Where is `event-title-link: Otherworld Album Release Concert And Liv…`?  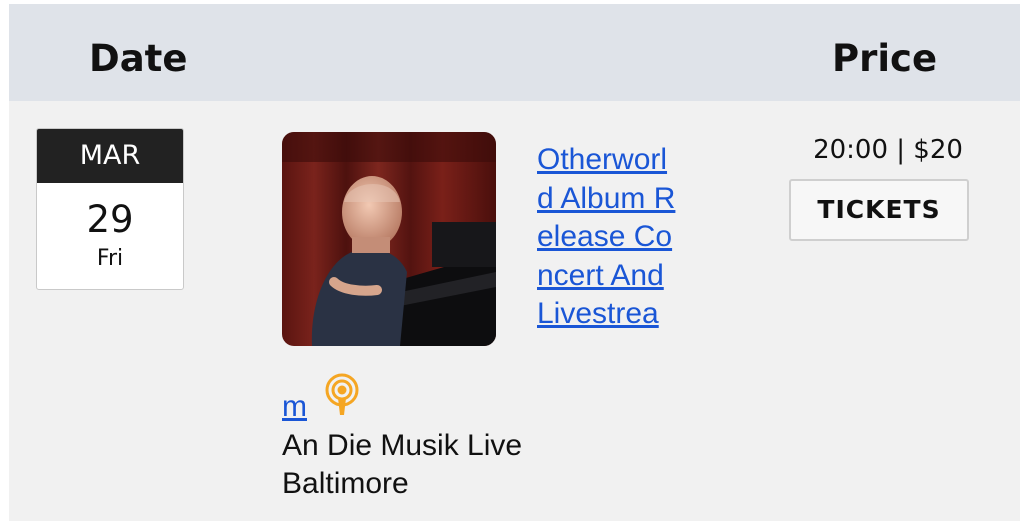
event-title-link: Otherworld Album Release Concert And Liv… is located at coordinates (609, 237).